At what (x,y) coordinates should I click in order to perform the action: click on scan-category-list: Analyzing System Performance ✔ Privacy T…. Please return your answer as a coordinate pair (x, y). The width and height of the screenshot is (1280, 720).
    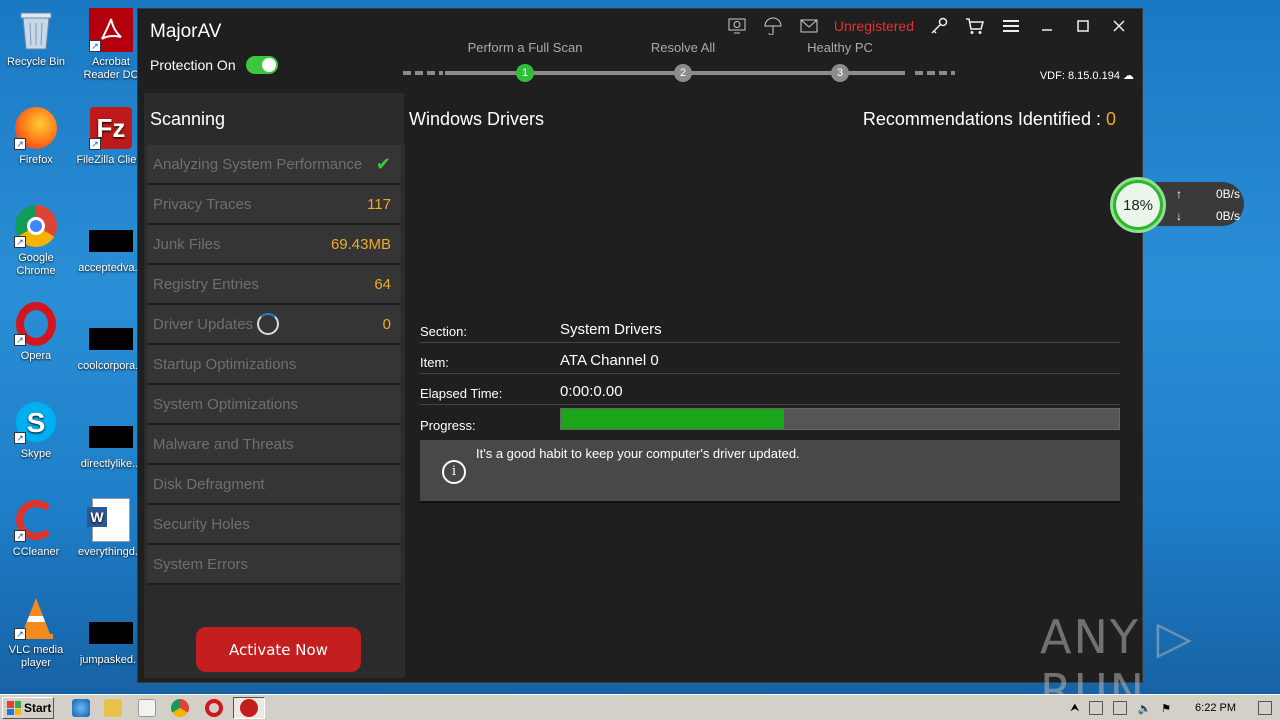
    Looking at the image, I should click on (274, 365).